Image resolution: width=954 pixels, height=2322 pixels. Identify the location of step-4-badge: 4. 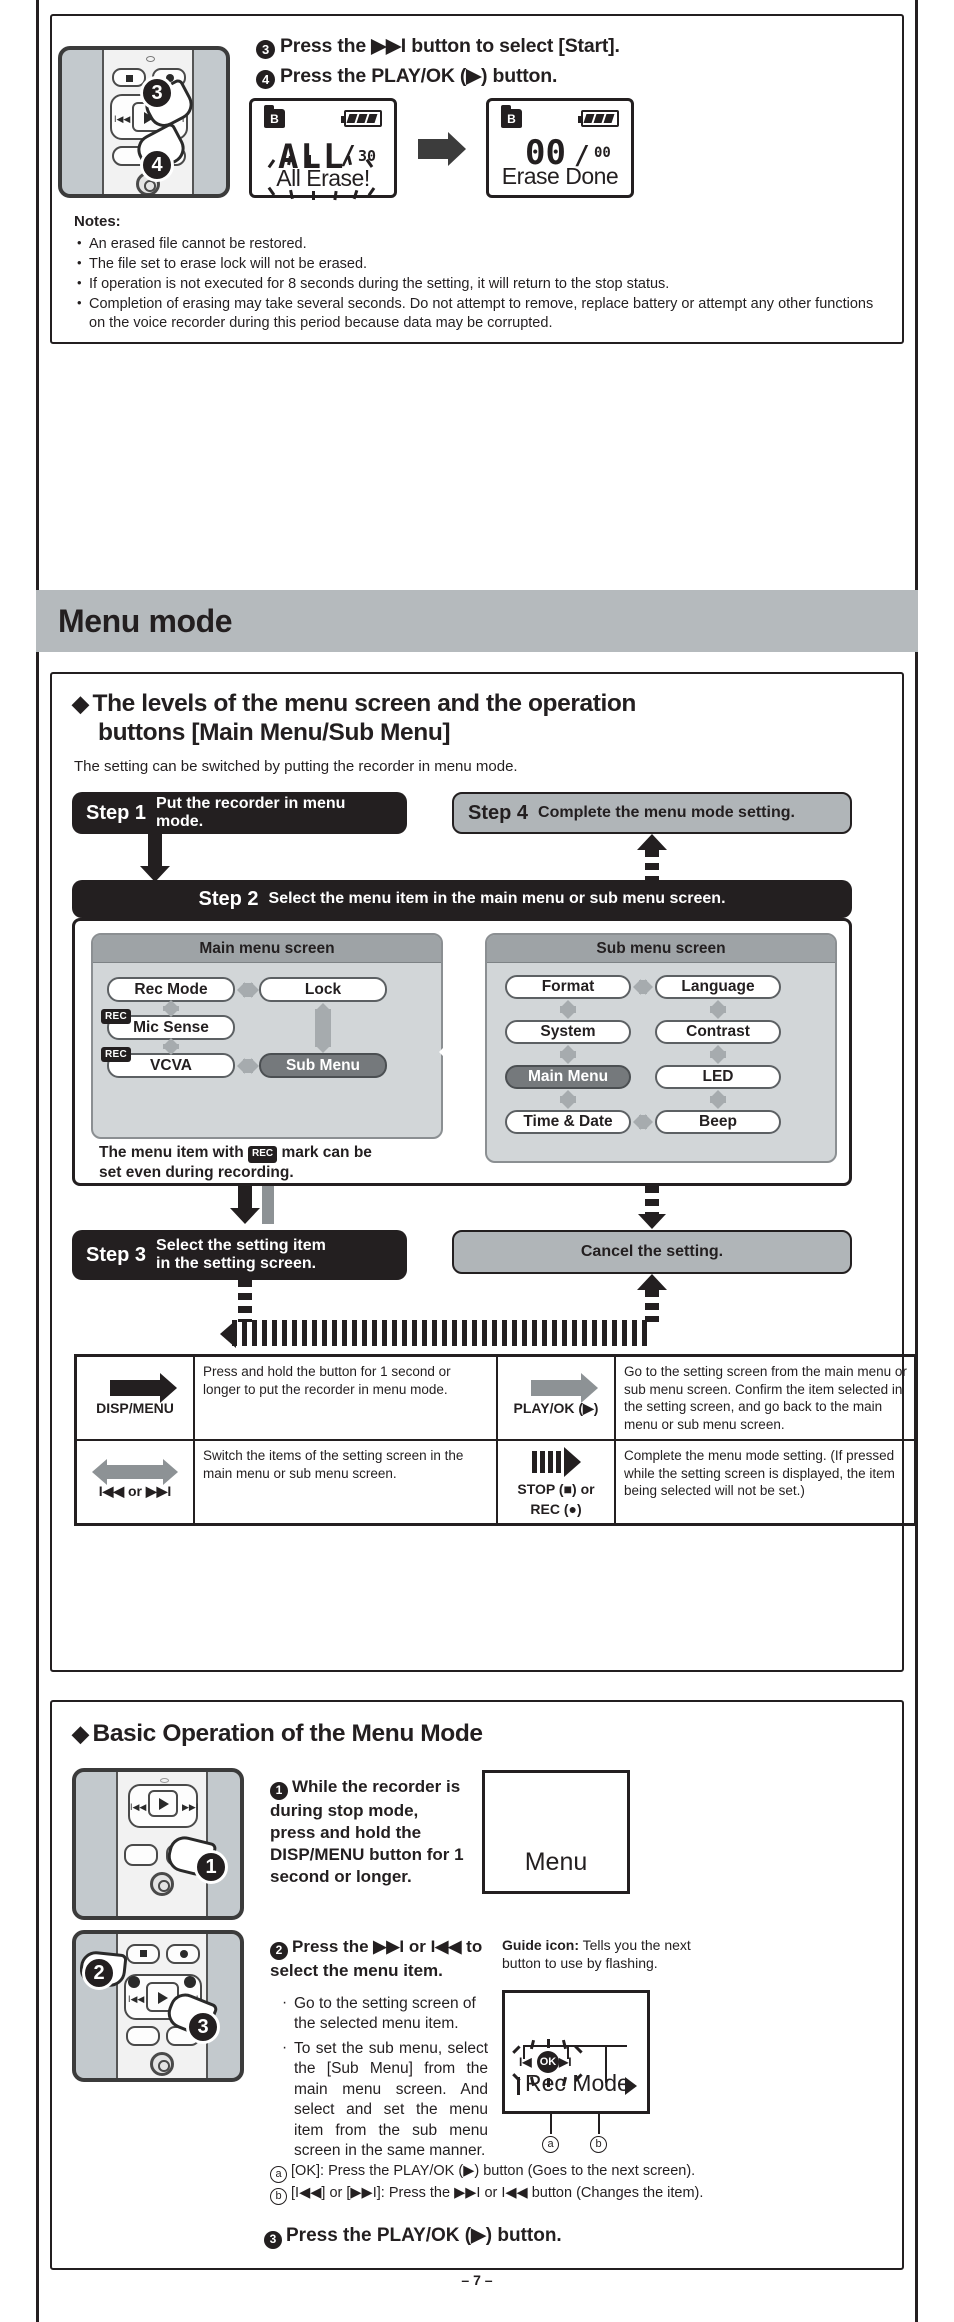
(265, 79).